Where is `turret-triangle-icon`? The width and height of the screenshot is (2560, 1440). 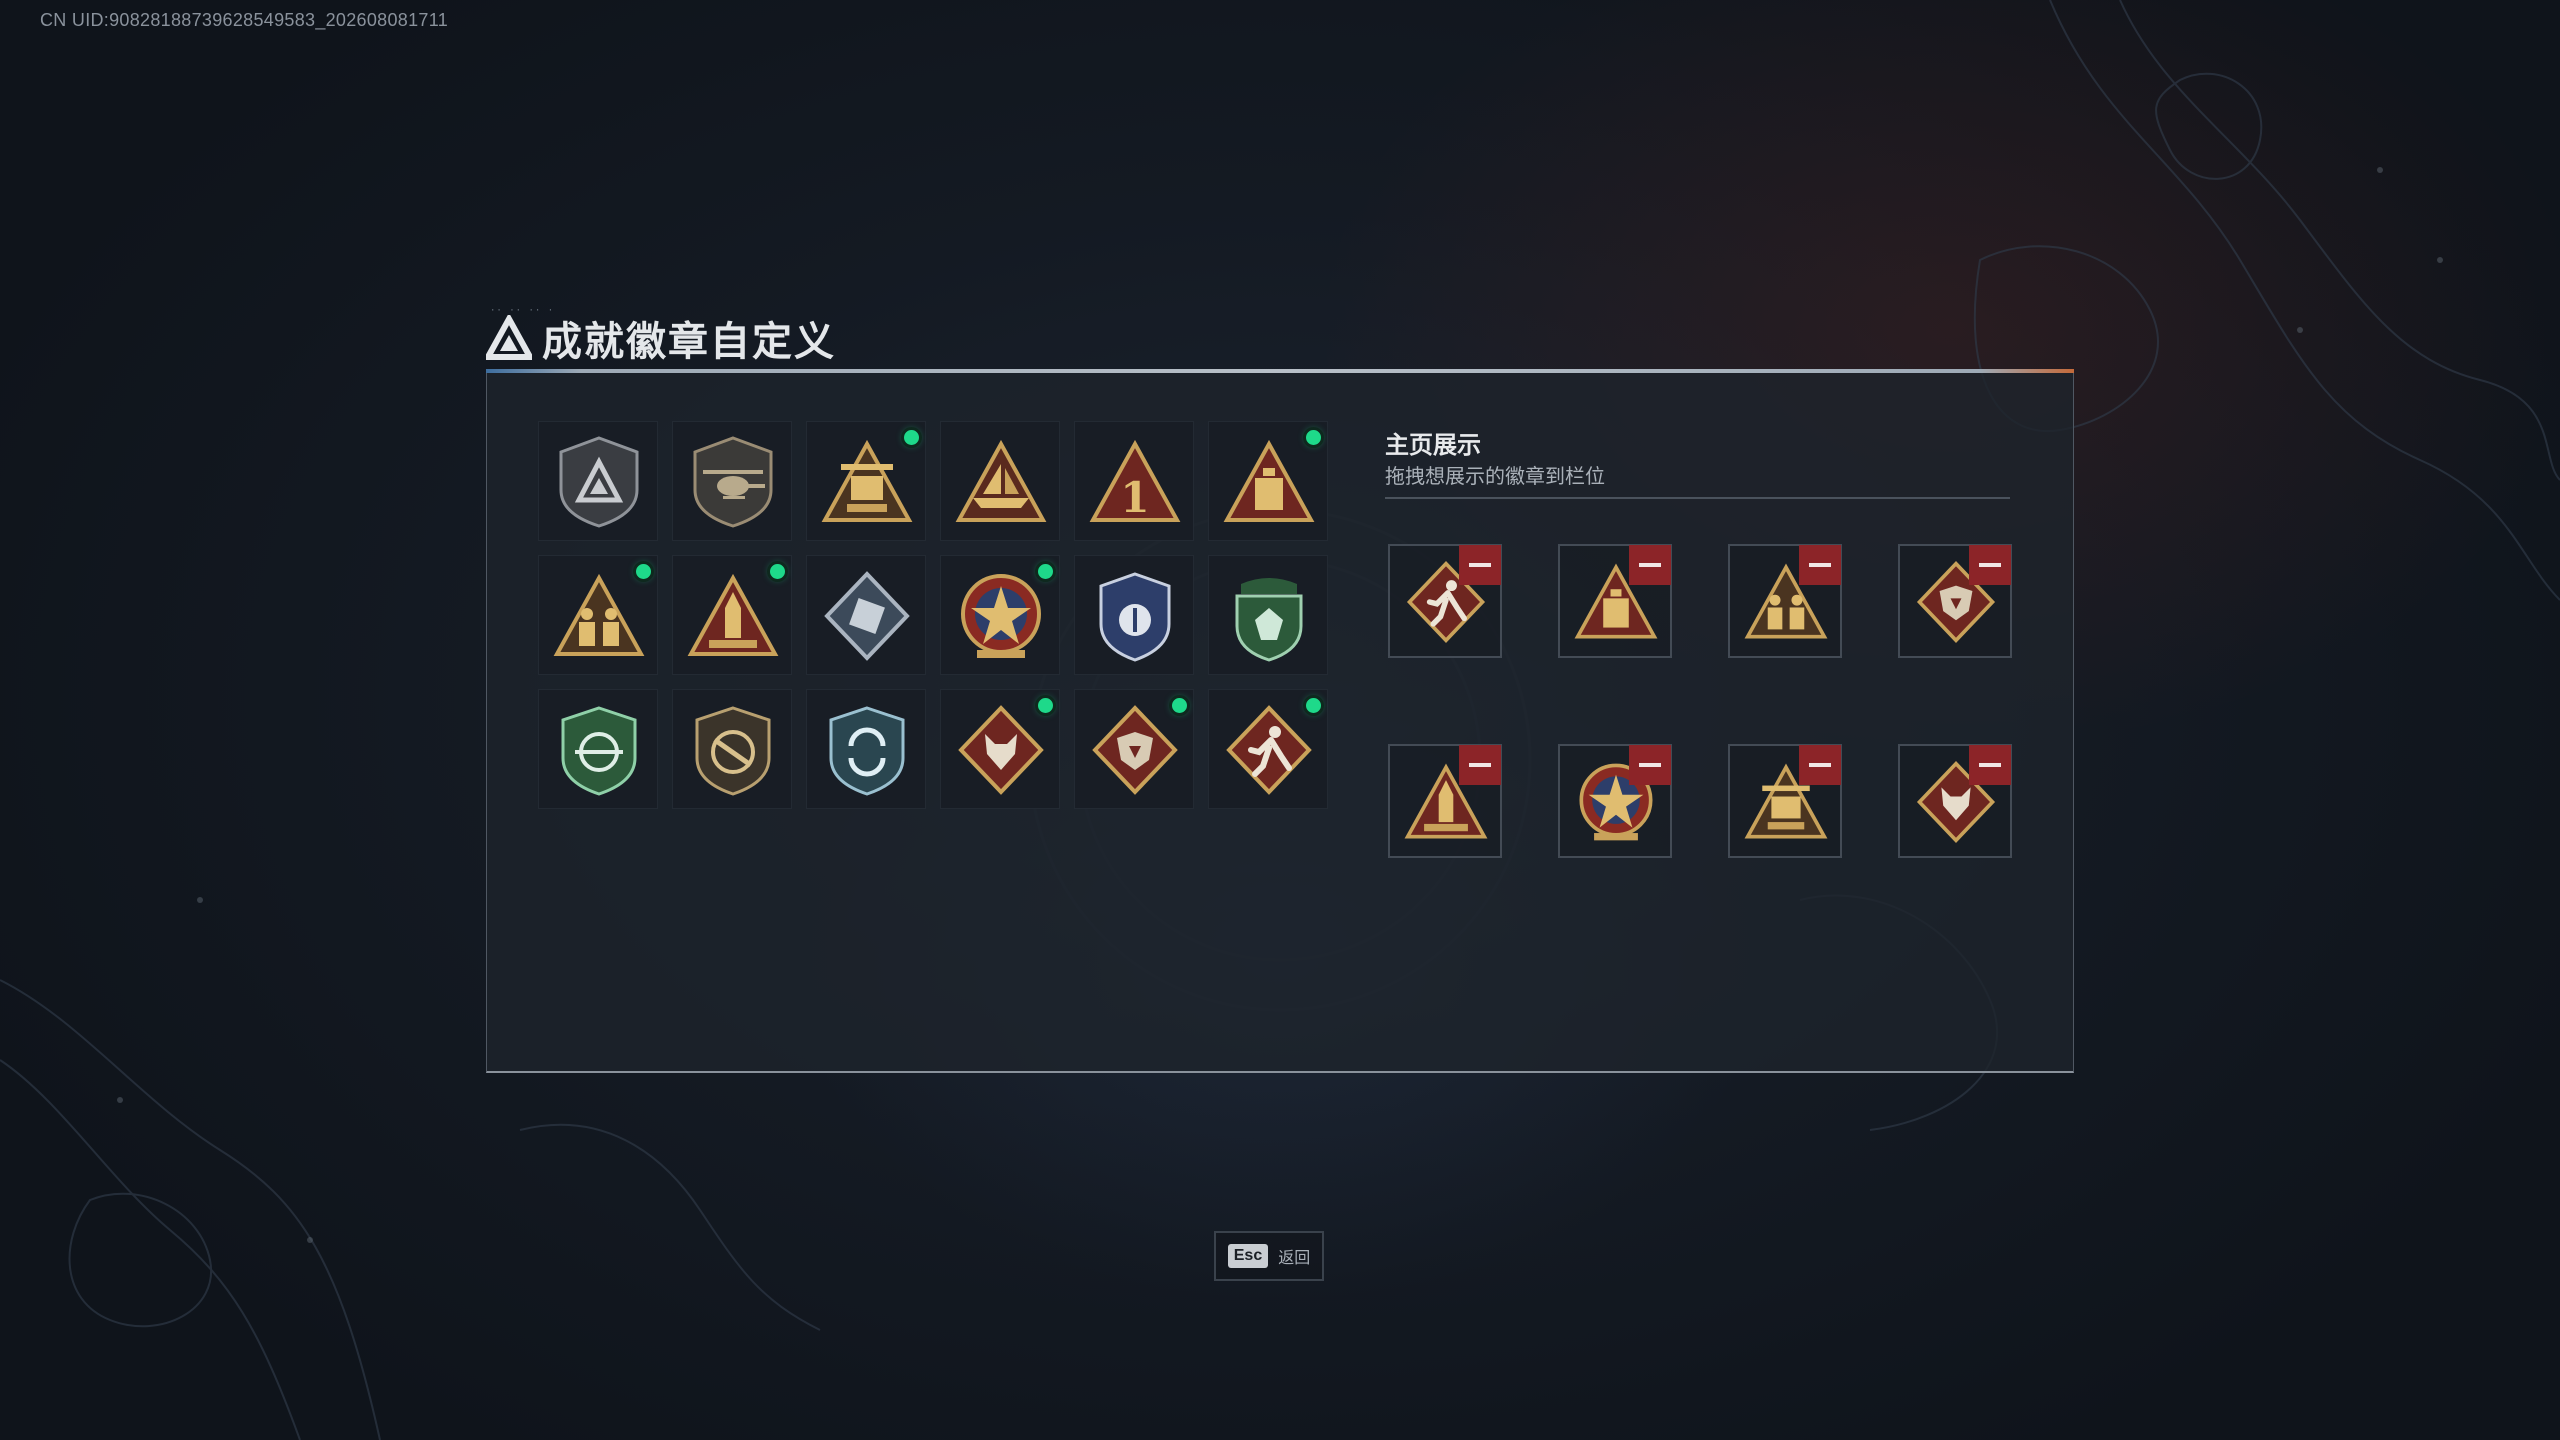
turret-triangle-icon is located at coordinates (867, 480).